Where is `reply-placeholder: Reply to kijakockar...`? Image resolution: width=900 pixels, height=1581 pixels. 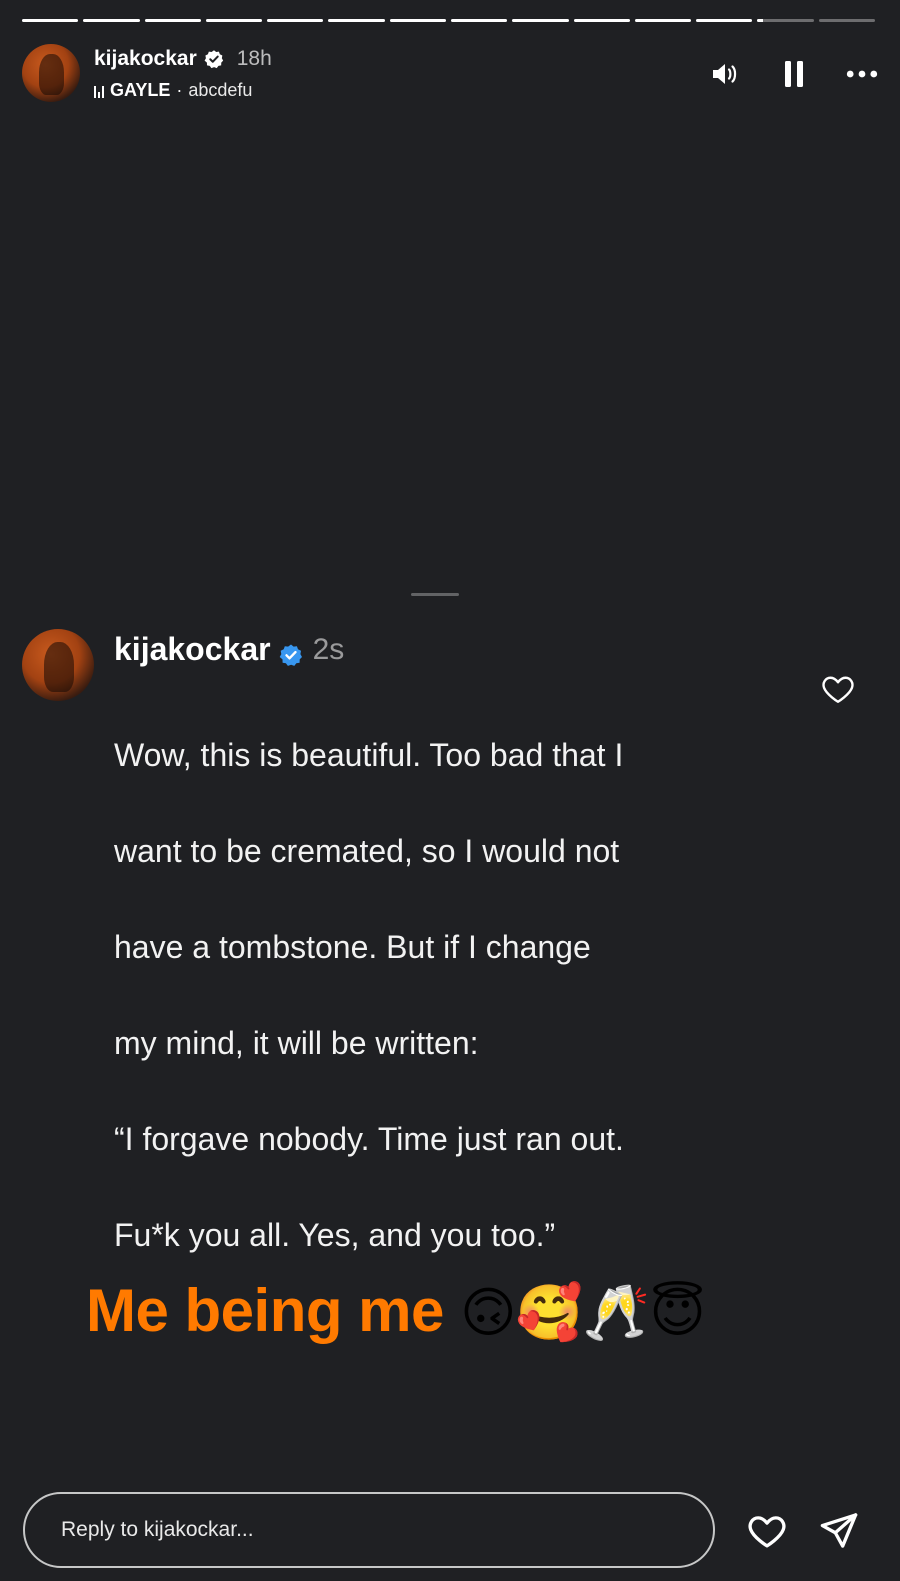 reply-placeholder: Reply to kijakockar... is located at coordinates (157, 1529).